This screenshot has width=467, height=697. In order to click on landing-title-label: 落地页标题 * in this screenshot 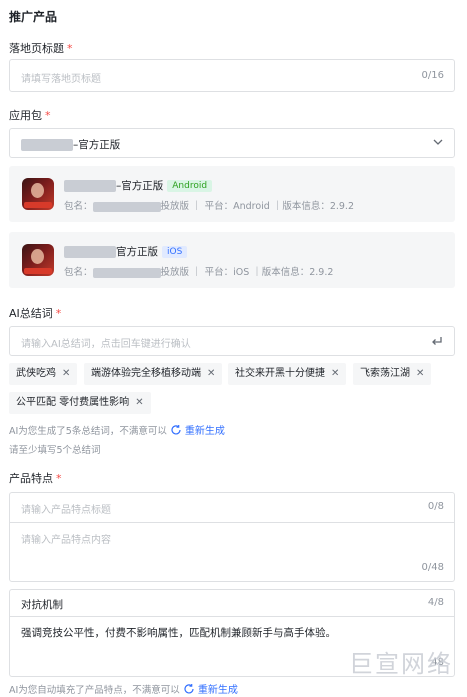, I will do `click(41, 48)`.